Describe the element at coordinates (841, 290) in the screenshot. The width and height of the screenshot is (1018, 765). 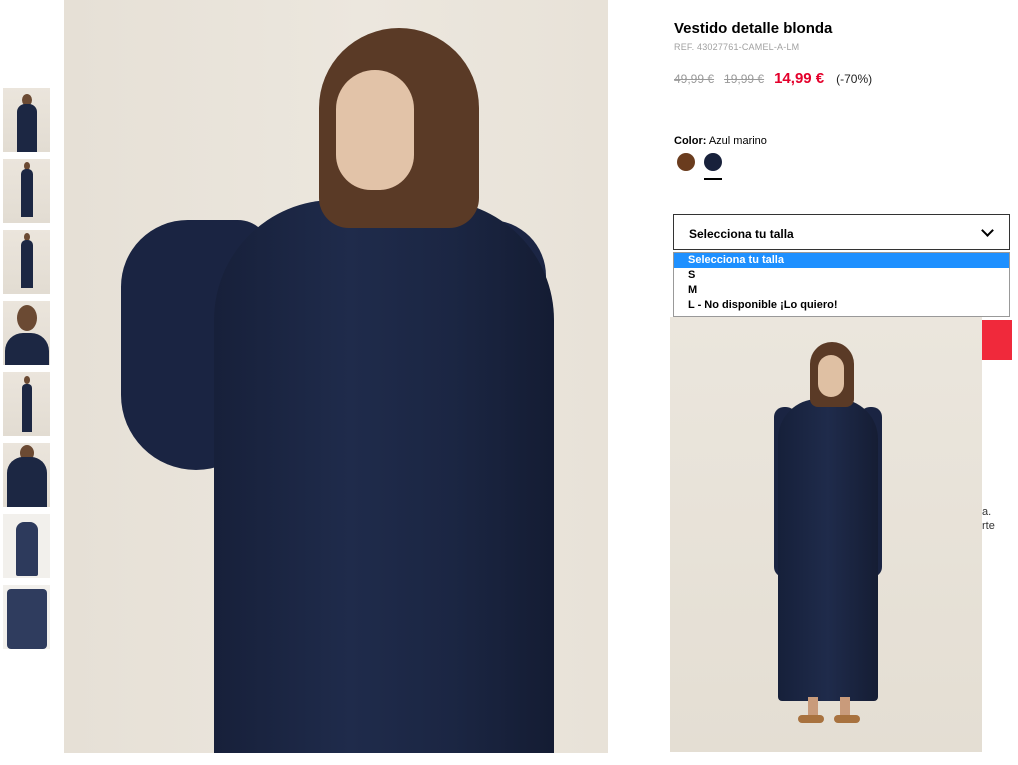
I see `size-option: M` at that location.